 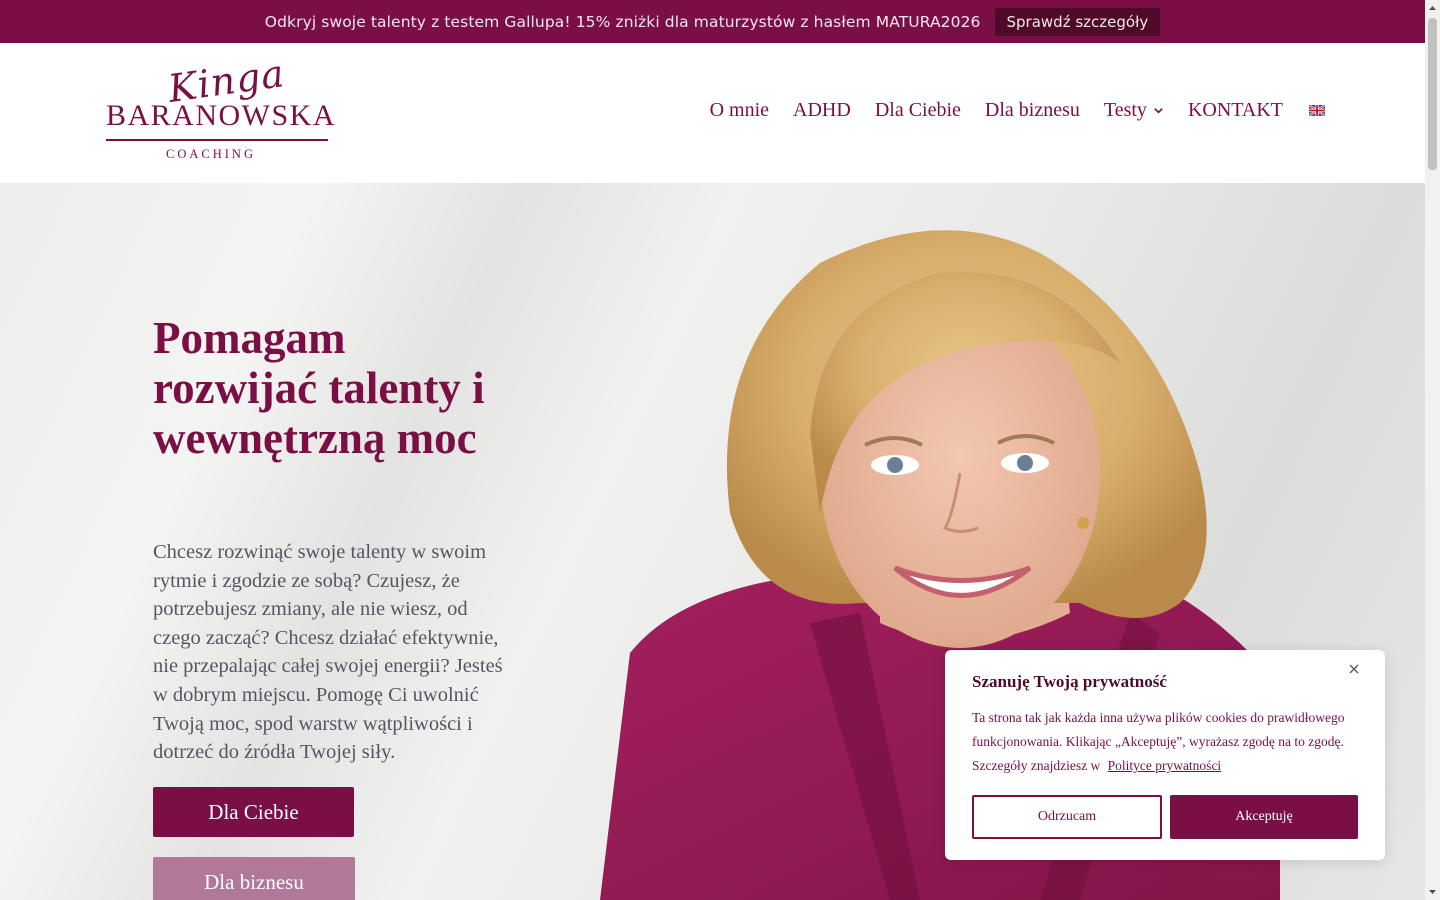 What do you see at coordinates (211, 154) in the screenshot?
I see `logo-subtitle: COACHING` at bounding box center [211, 154].